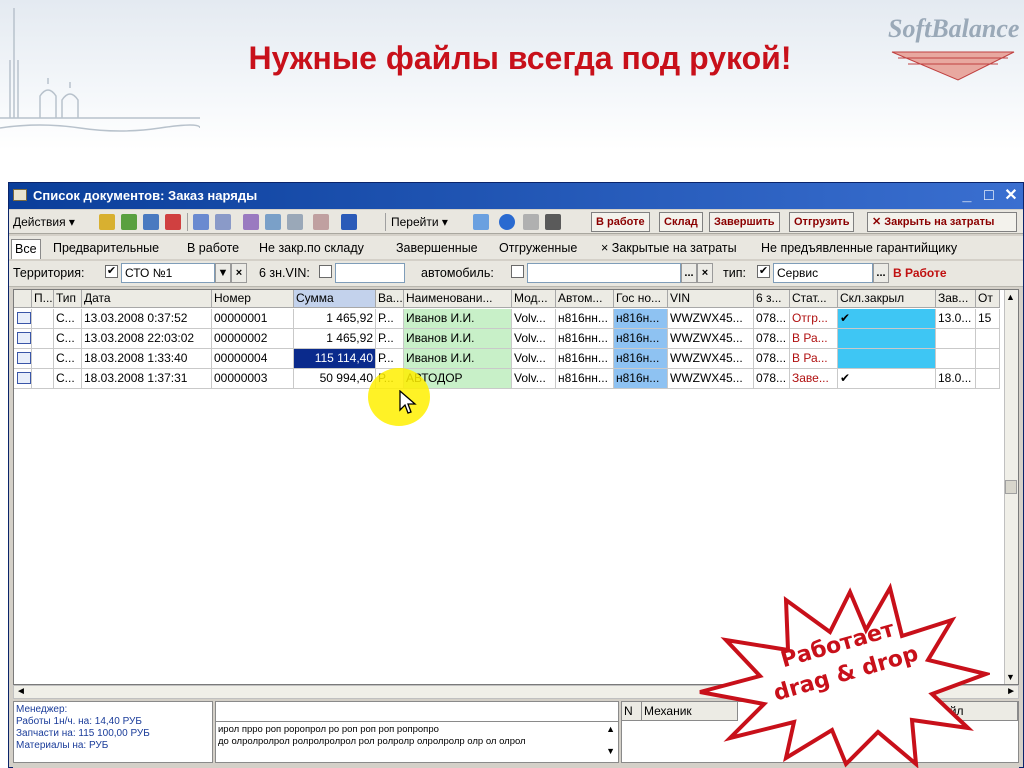 This screenshot has width=1024, height=768. I want to click on vin-input, so click(370, 273).